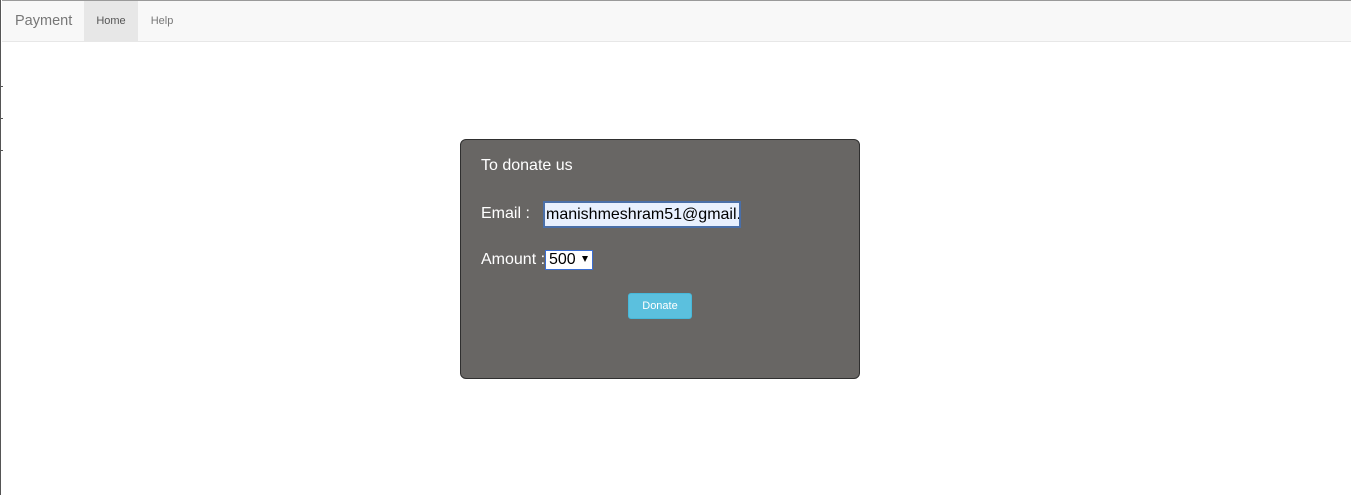 This screenshot has height=495, width=1351. I want to click on donate-button: Donate, so click(660, 306).